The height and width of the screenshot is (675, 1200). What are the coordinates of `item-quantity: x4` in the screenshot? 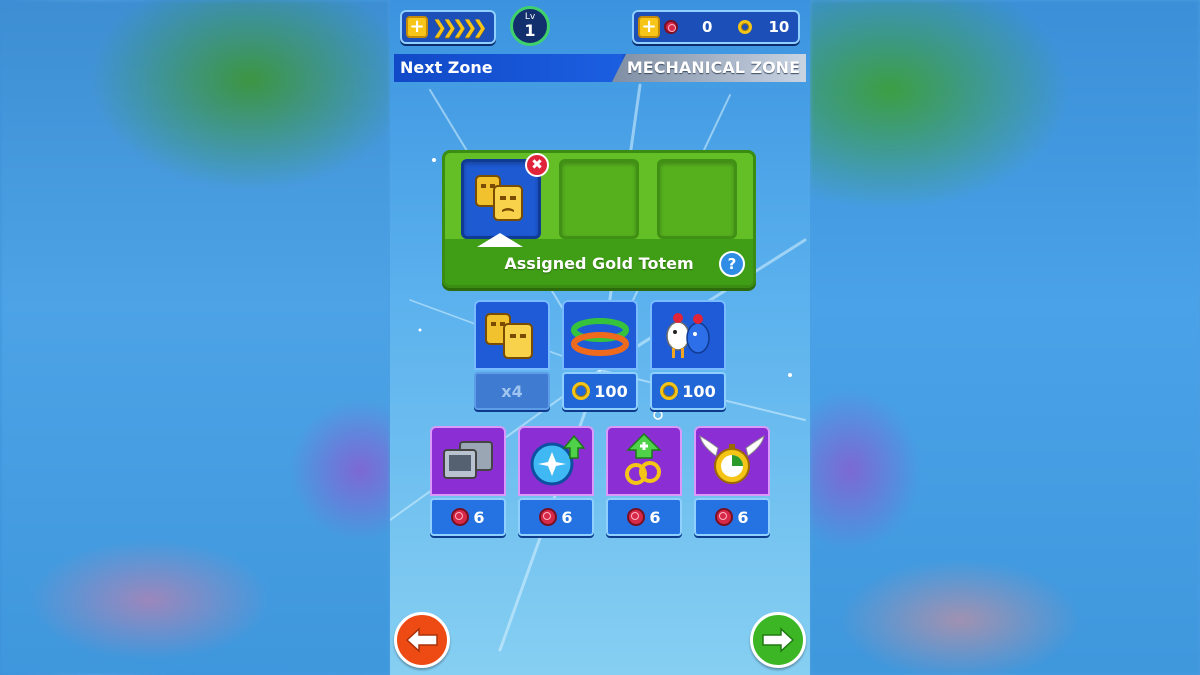 It's located at (512, 391).